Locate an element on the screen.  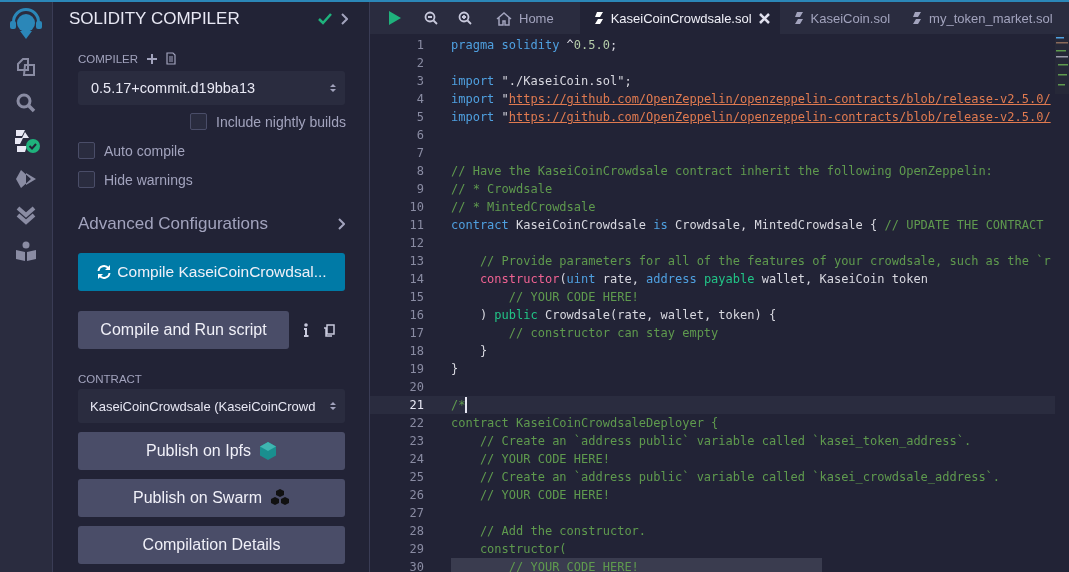
contract-select: KaseiCoinCrowdsale (KaseiCoinCrowd is located at coordinates (211, 406).